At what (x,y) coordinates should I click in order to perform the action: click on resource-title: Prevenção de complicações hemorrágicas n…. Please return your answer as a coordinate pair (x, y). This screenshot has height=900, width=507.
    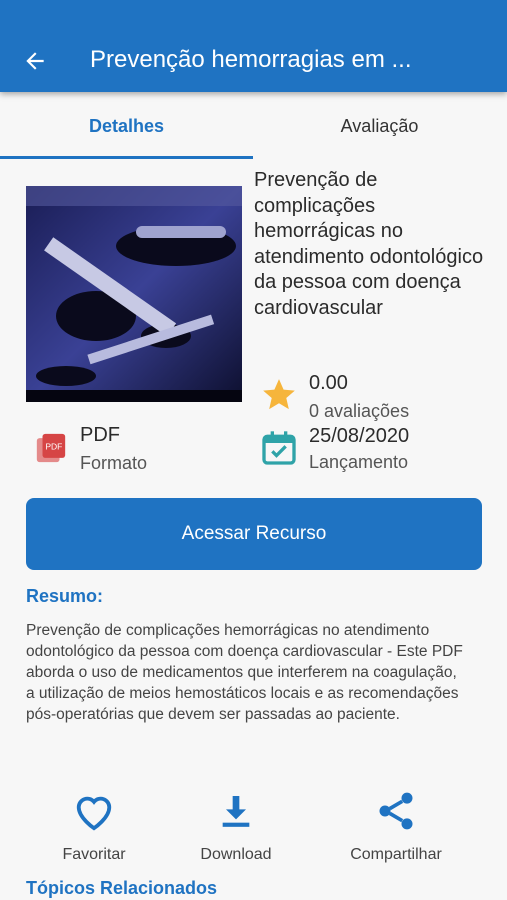
    Looking at the image, I should click on (369, 244).